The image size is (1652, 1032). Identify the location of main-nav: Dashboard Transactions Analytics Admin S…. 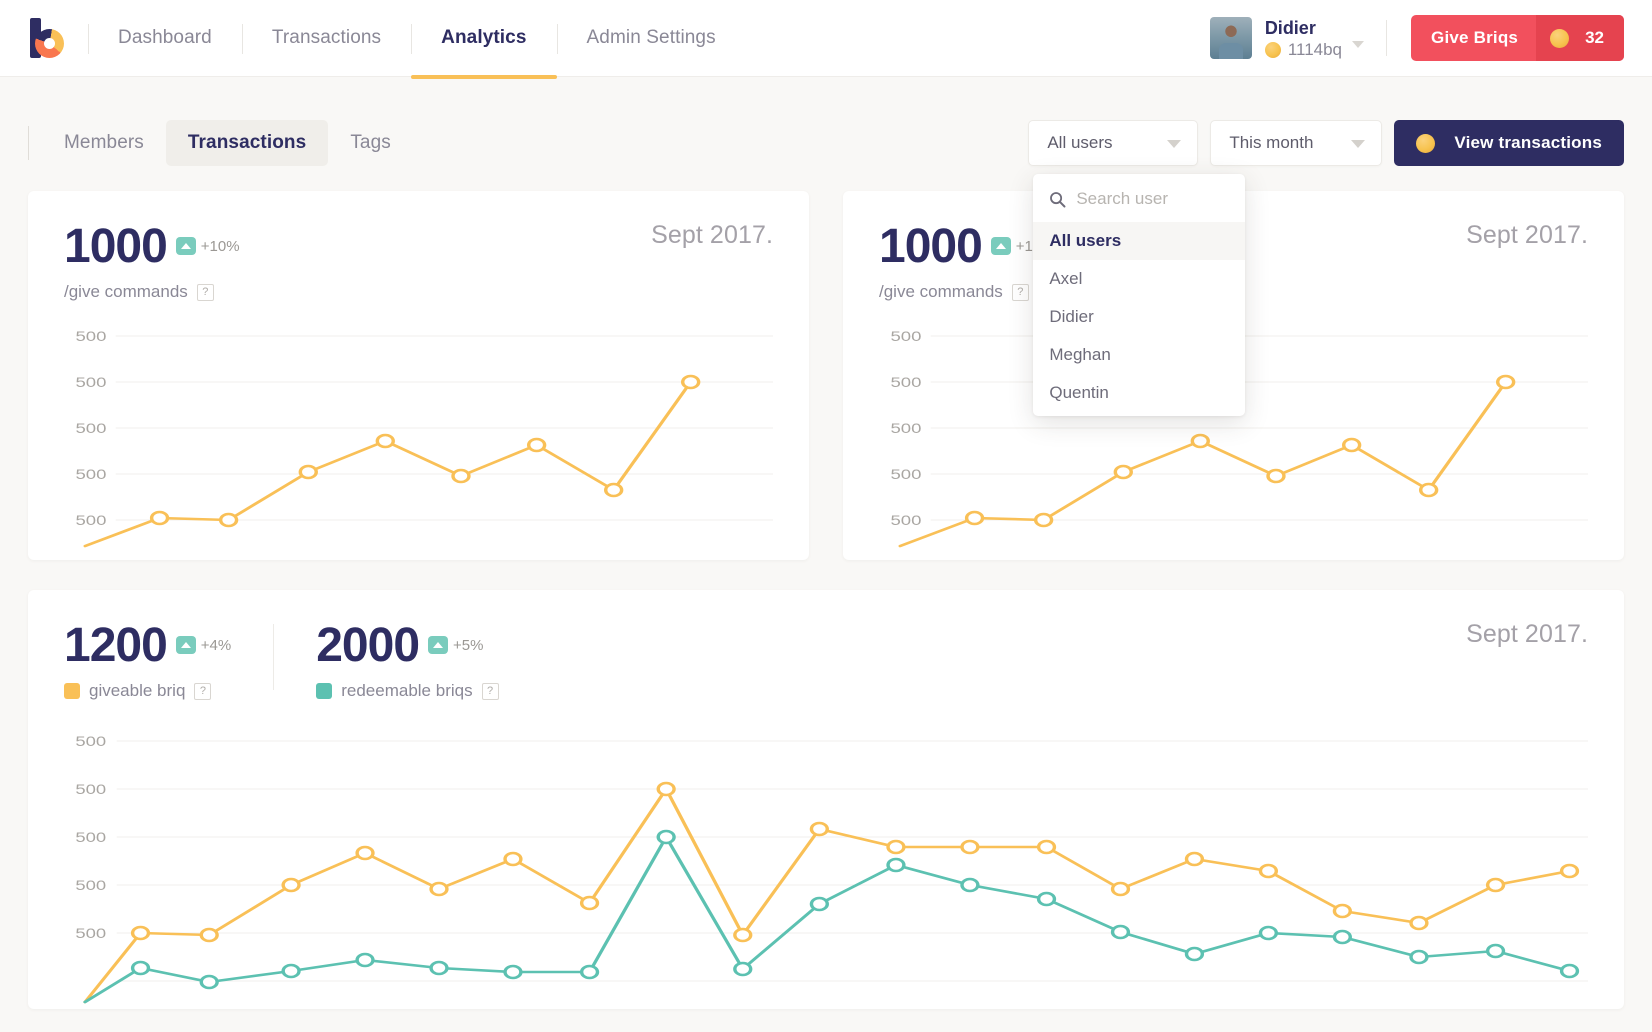
(417, 39).